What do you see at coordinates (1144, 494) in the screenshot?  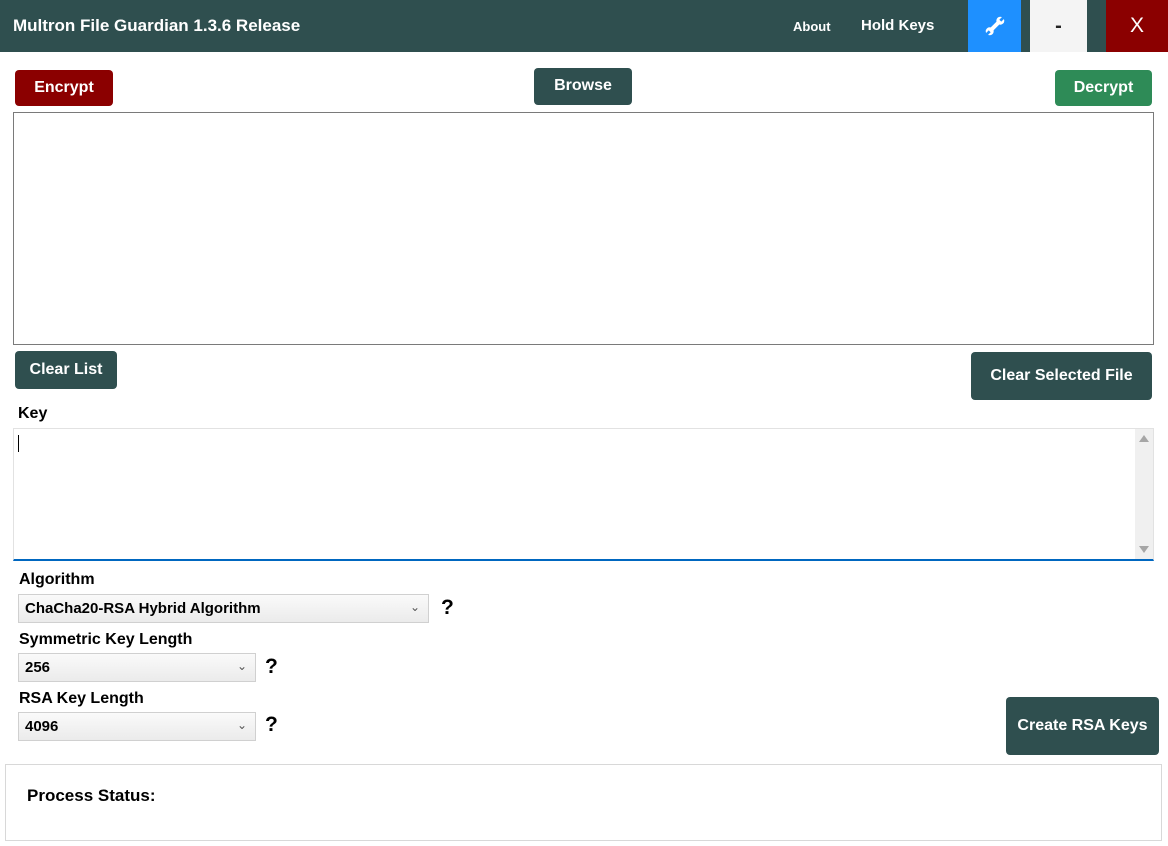 I see `key-scrollbar` at bounding box center [1144, 494].